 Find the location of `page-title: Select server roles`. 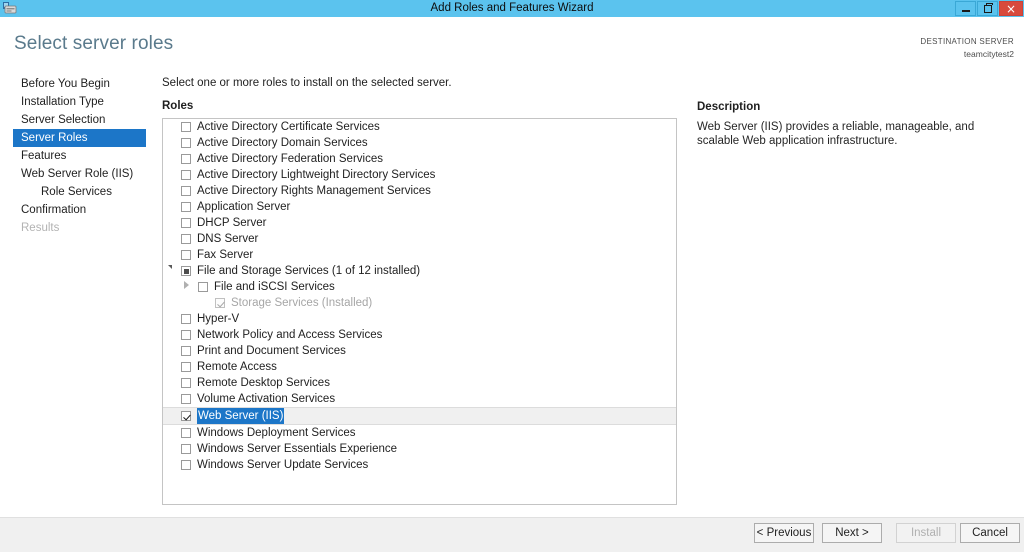

page-title: Select server roles is located at coordinates (94, 43).